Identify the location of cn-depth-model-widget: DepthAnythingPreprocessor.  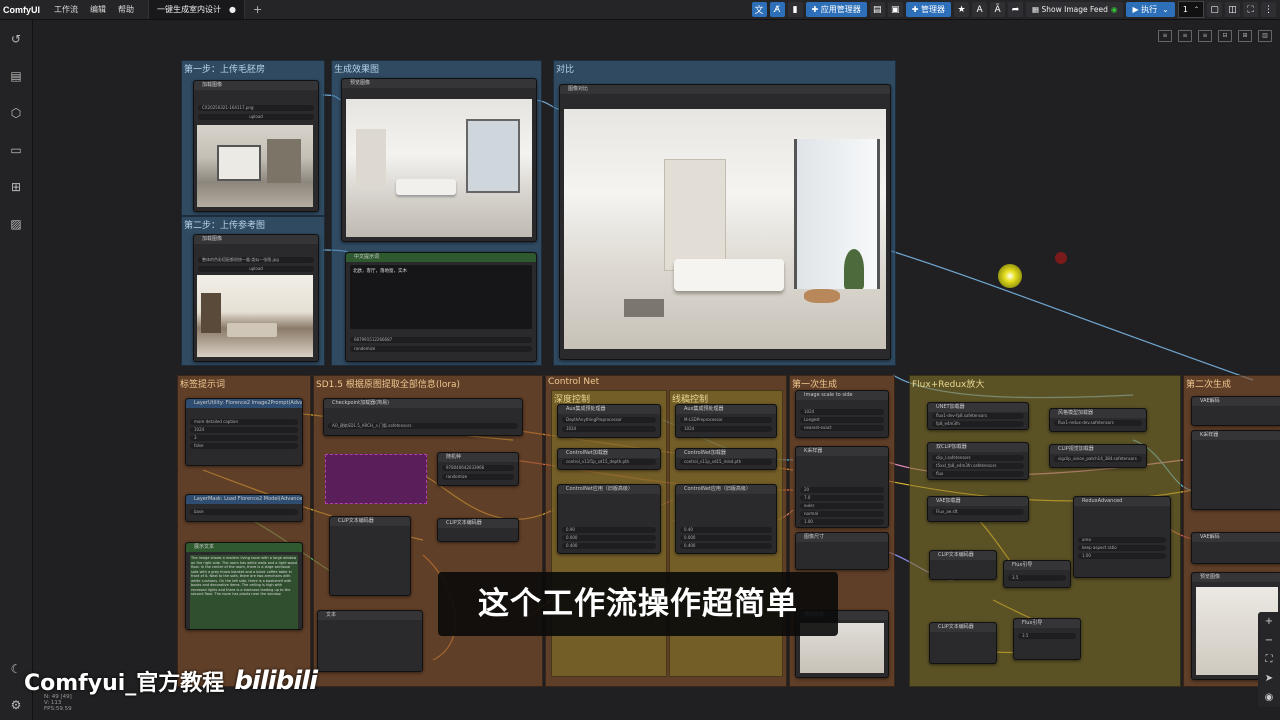
(609, 420).